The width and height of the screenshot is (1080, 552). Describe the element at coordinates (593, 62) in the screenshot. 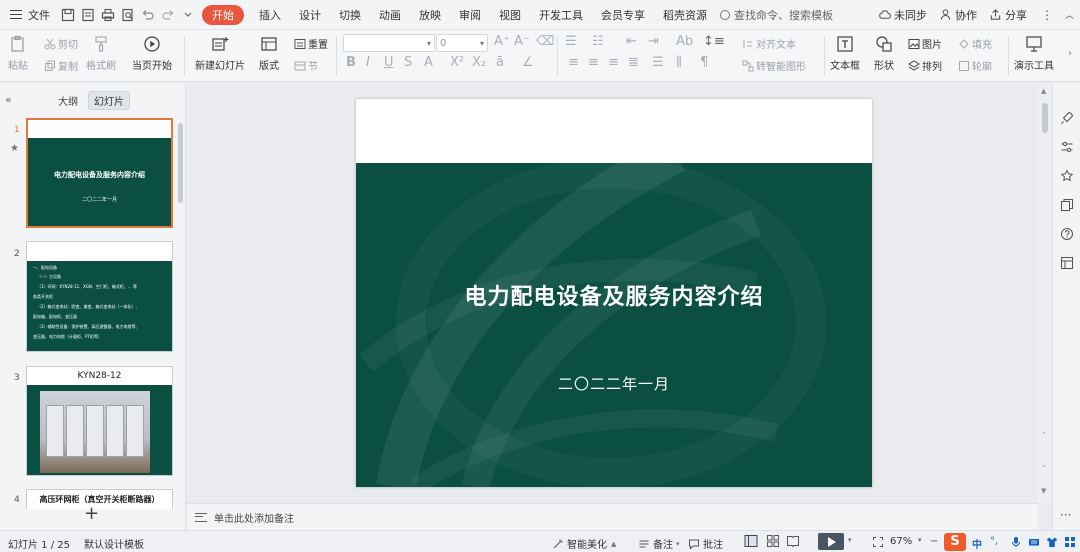

I see `align-center-icon: ≡` at that location.